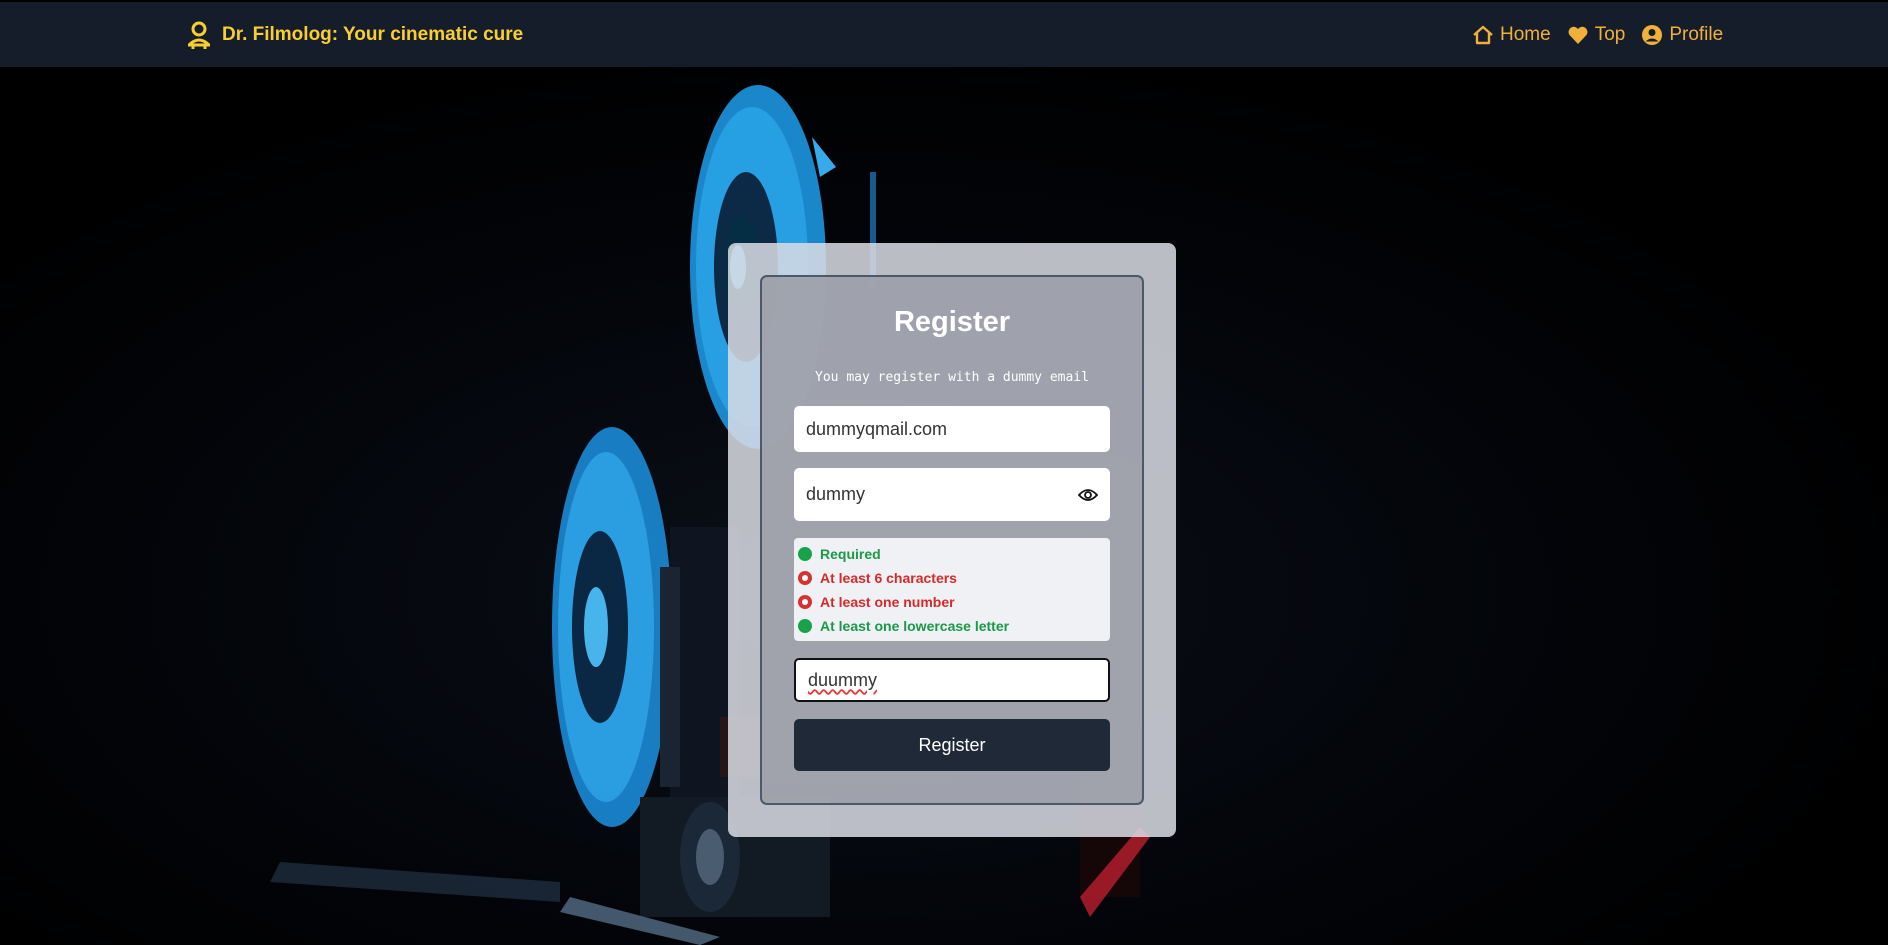 Image resolution: width=1888 pixels, height=945 pixels. I want to click on nav-links: Home Top Profile, so click(1597, 34).